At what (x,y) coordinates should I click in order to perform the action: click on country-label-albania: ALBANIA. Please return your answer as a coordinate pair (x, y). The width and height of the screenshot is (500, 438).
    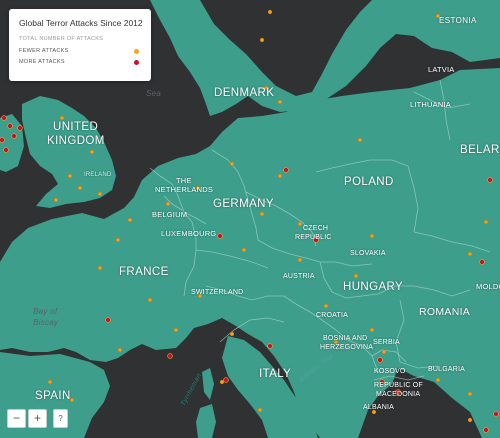
    Looking at the image, I should click on (378, 407).